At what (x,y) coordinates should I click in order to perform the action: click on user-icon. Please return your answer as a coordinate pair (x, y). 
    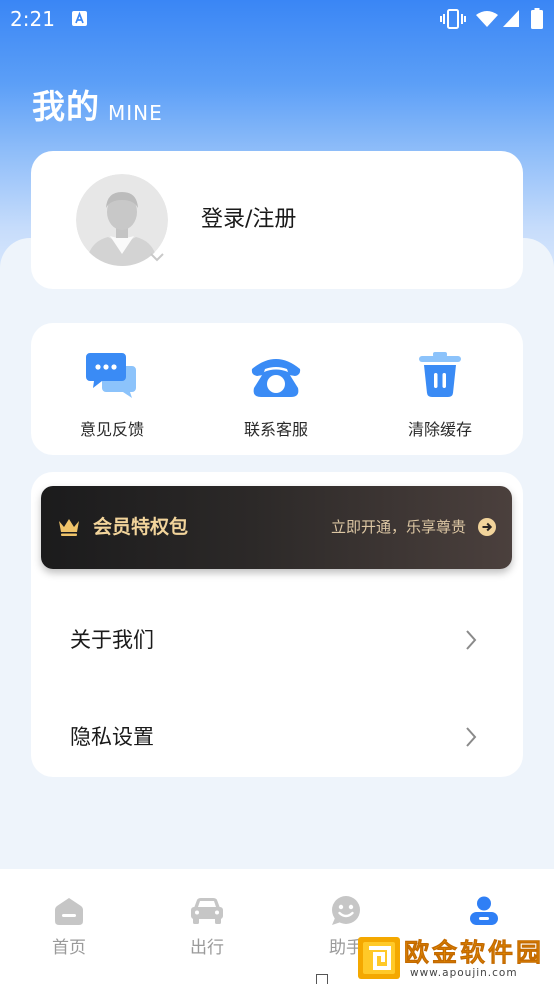
    Looking at the image, I should click on (484, 911).